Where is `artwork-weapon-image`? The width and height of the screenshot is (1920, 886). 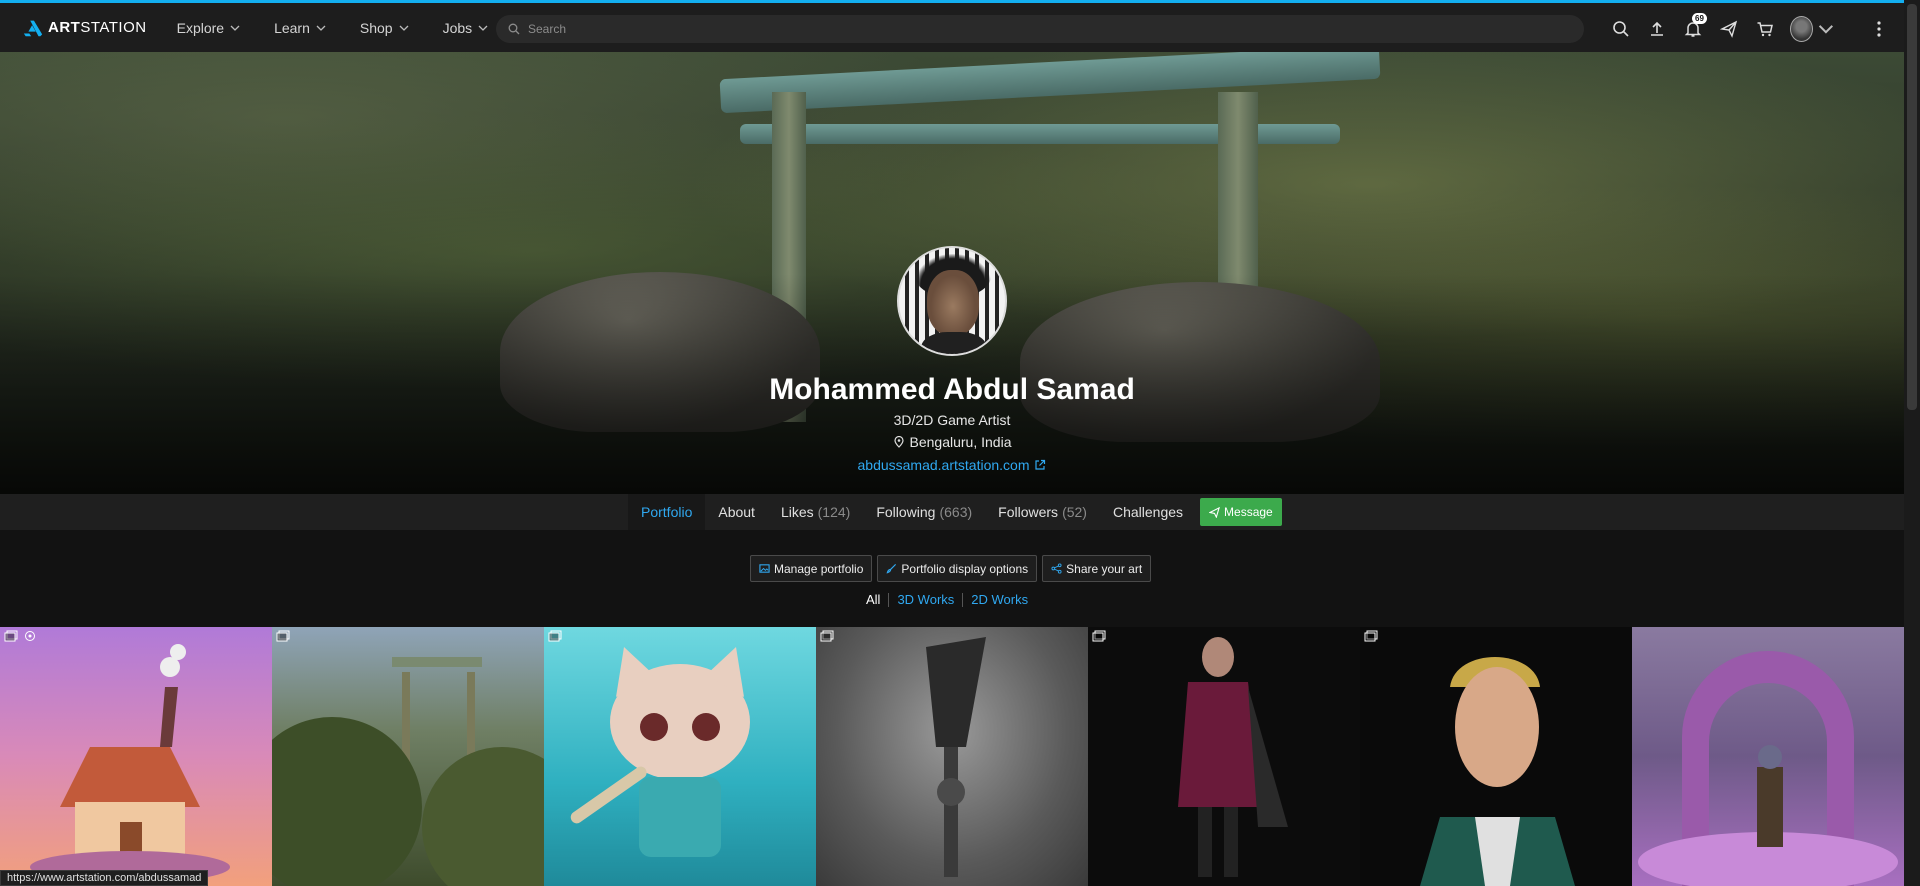
artwork-weapon-image is located at coordinates (956, 757).